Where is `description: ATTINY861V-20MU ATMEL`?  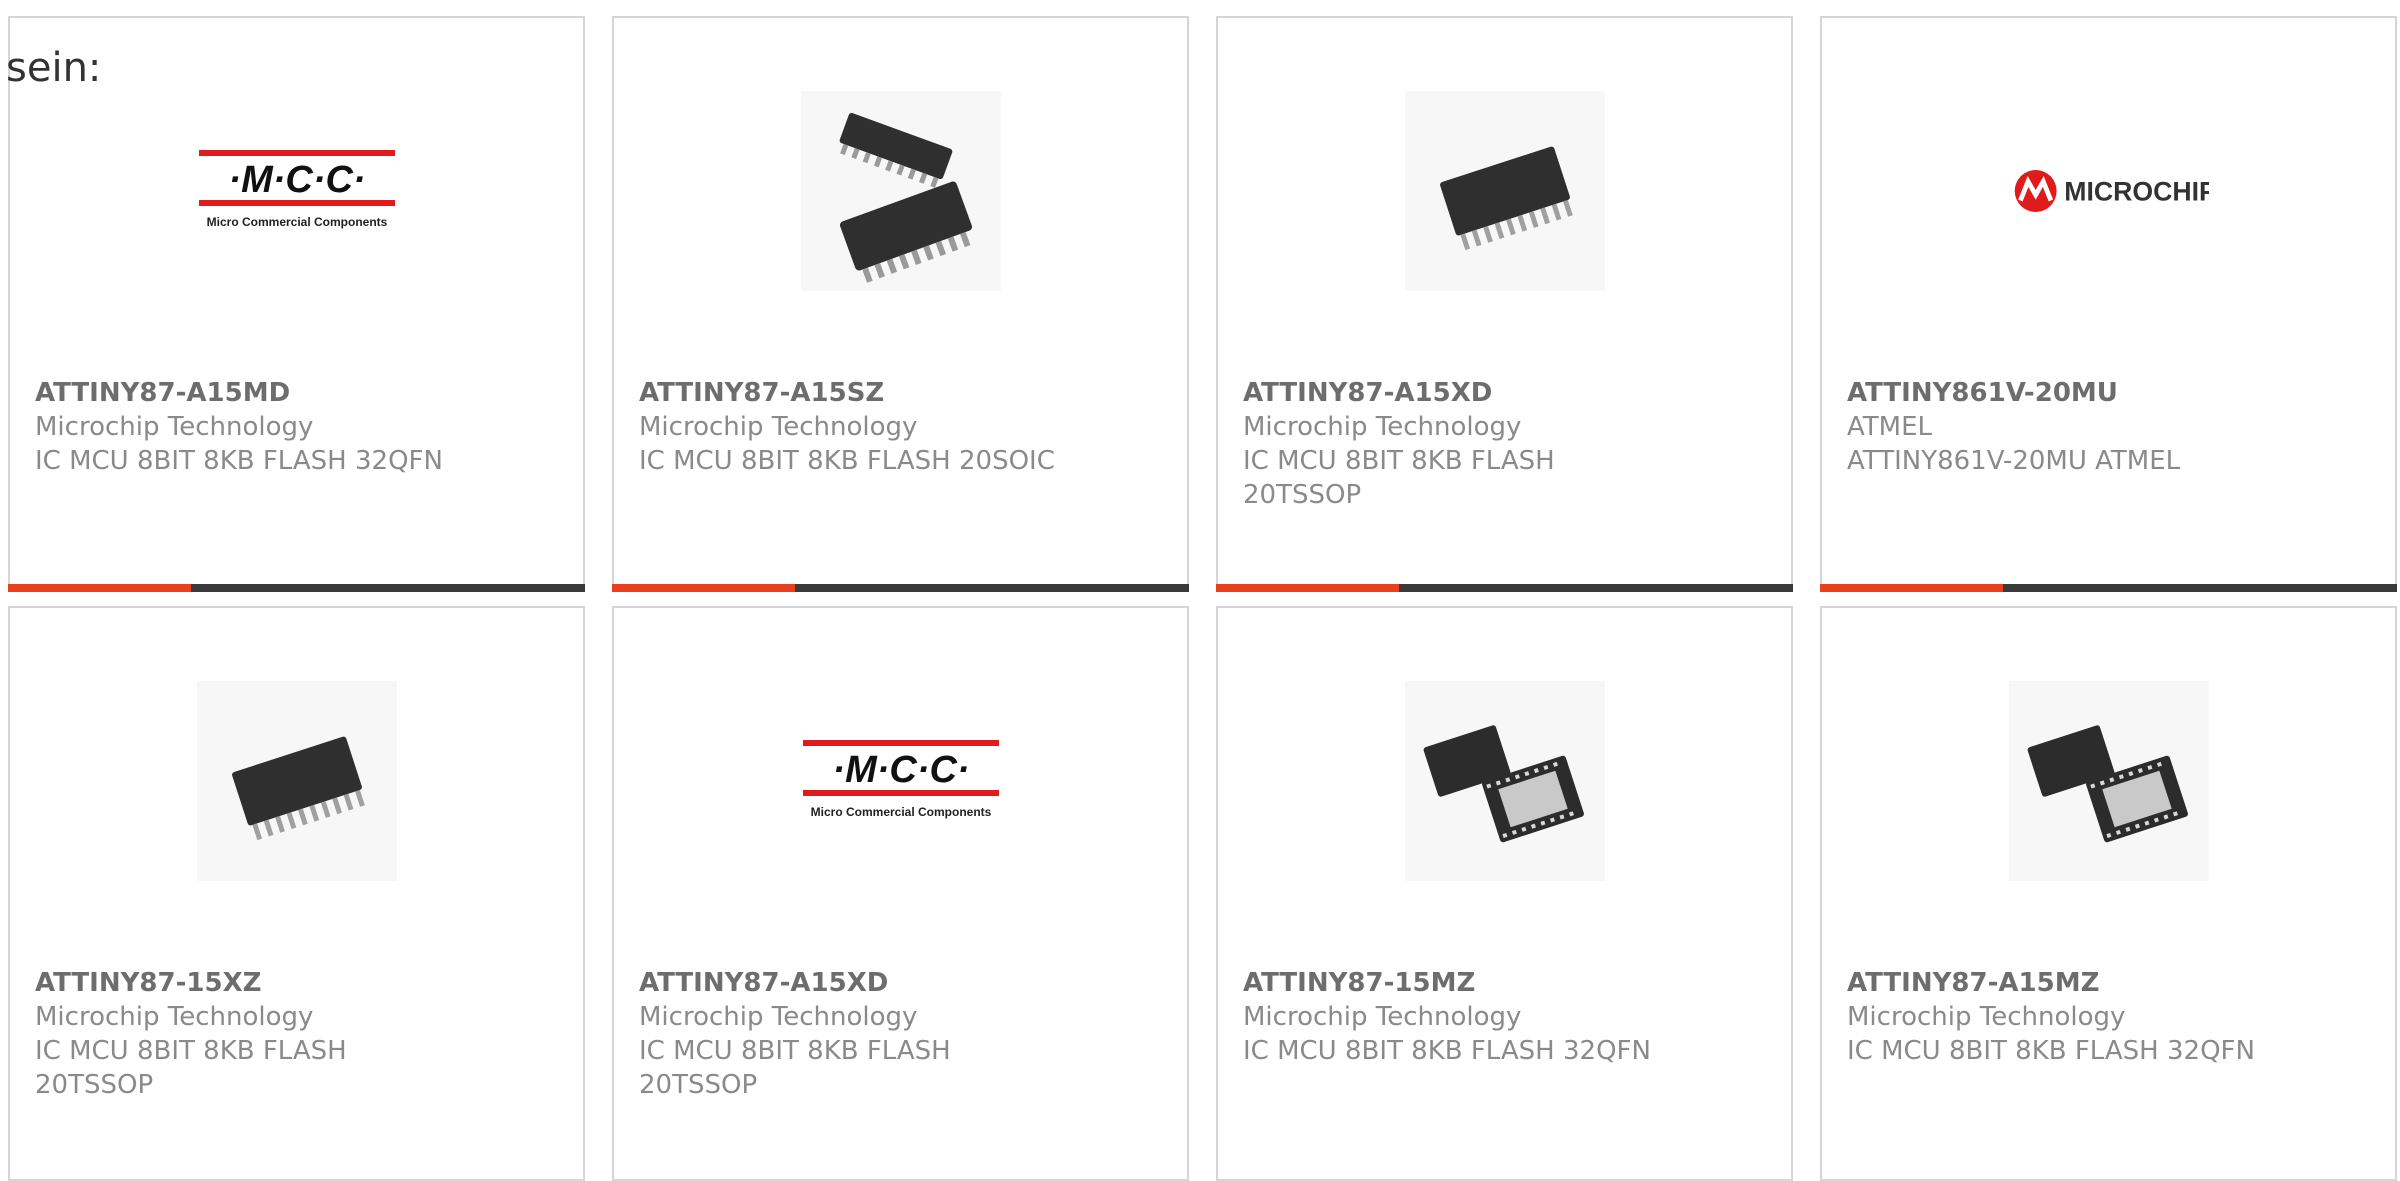 description: ATTINY861V-20MU ATMEL is located at coordinates (2014, 461).